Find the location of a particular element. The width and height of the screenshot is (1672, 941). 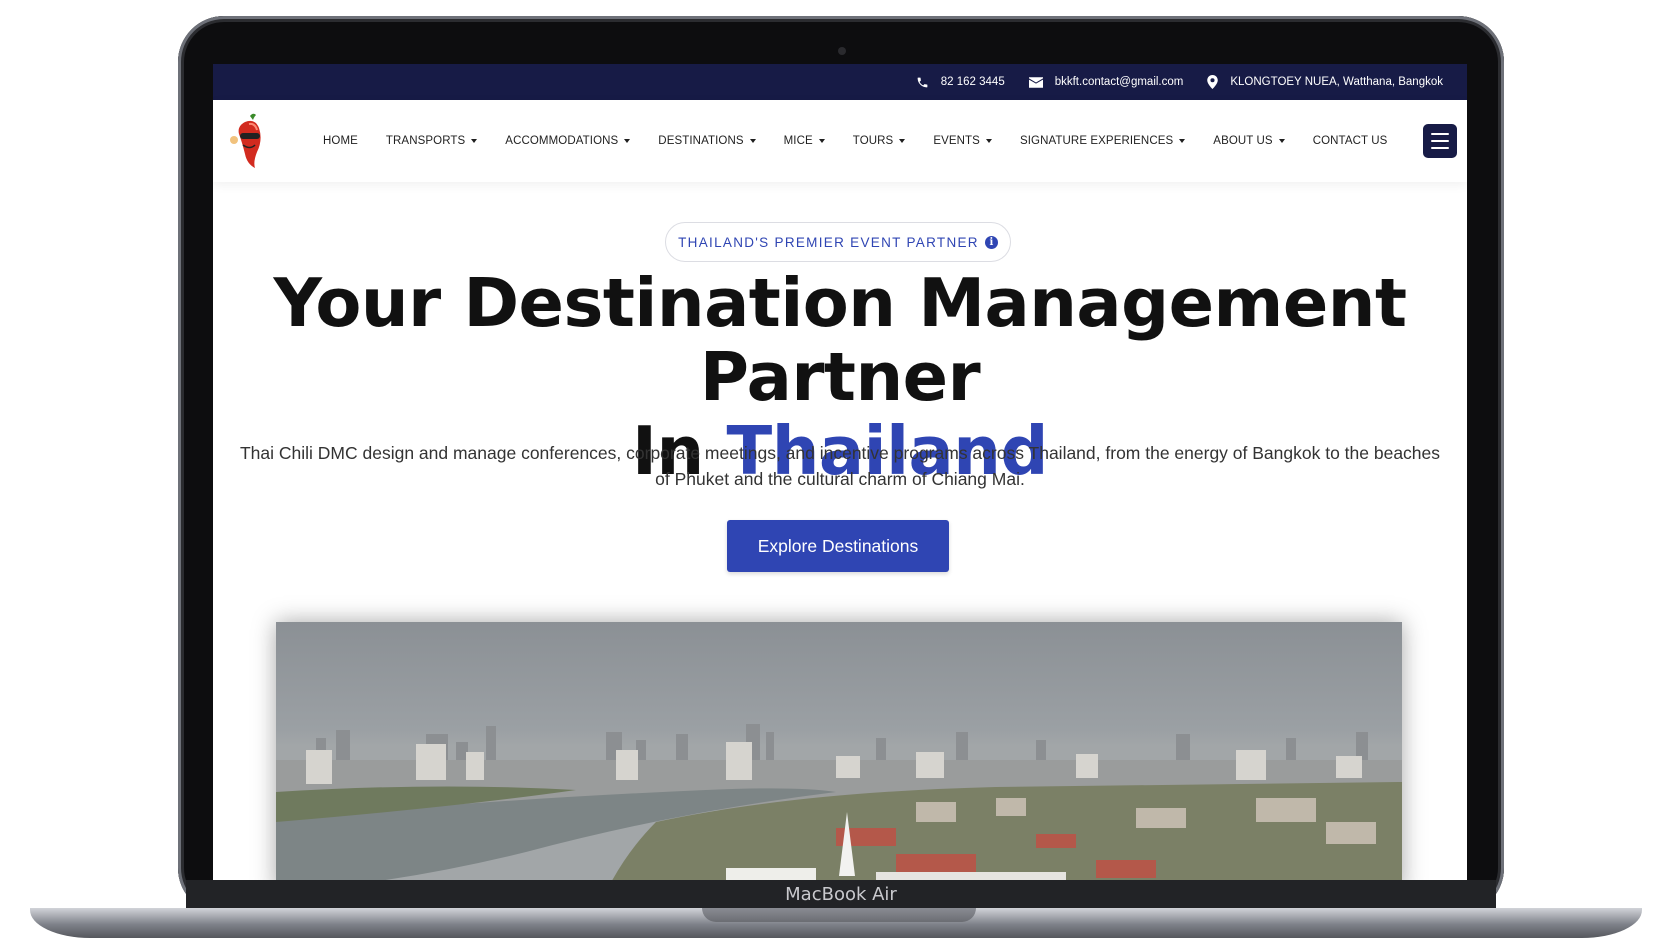

laptop-notch is located at coordinates (839, 915).